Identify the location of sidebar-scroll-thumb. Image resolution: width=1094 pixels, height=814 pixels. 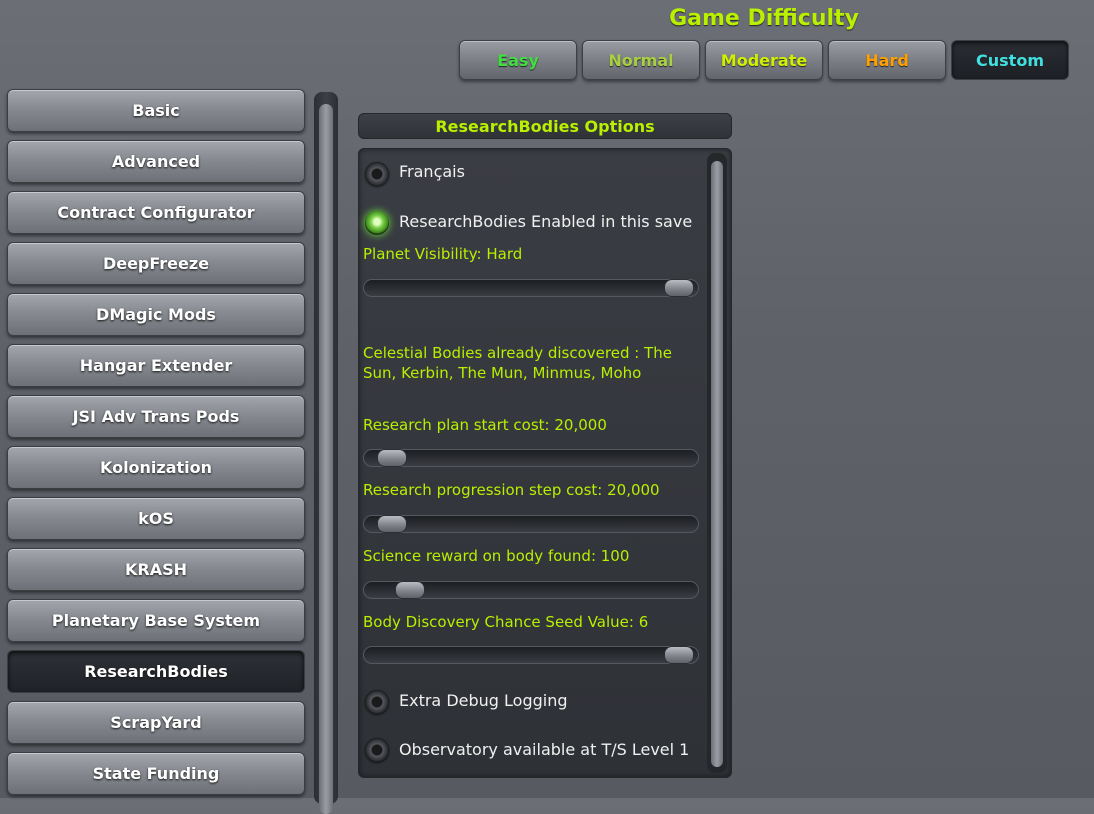
(326, 459).